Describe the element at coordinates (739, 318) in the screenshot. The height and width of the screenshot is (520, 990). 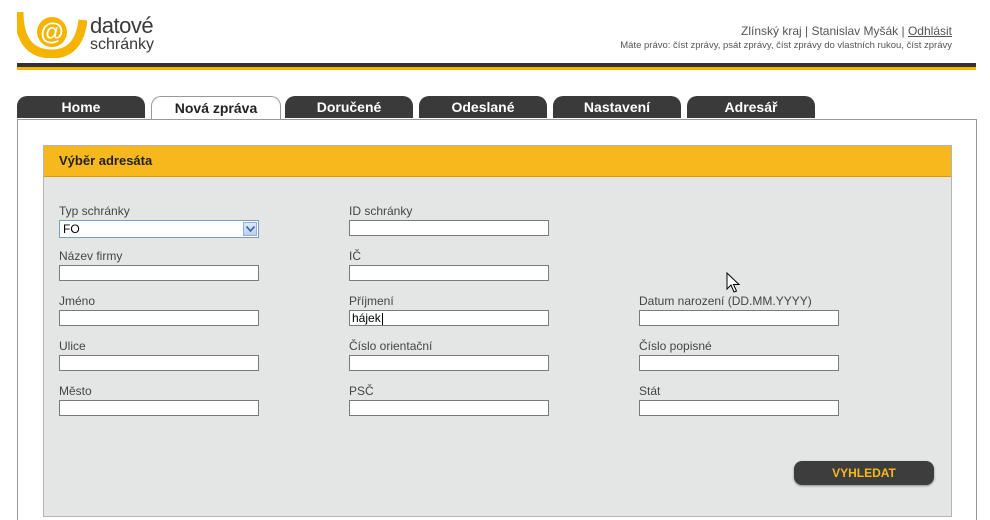
I see `datum-narozeni-input` at that location.